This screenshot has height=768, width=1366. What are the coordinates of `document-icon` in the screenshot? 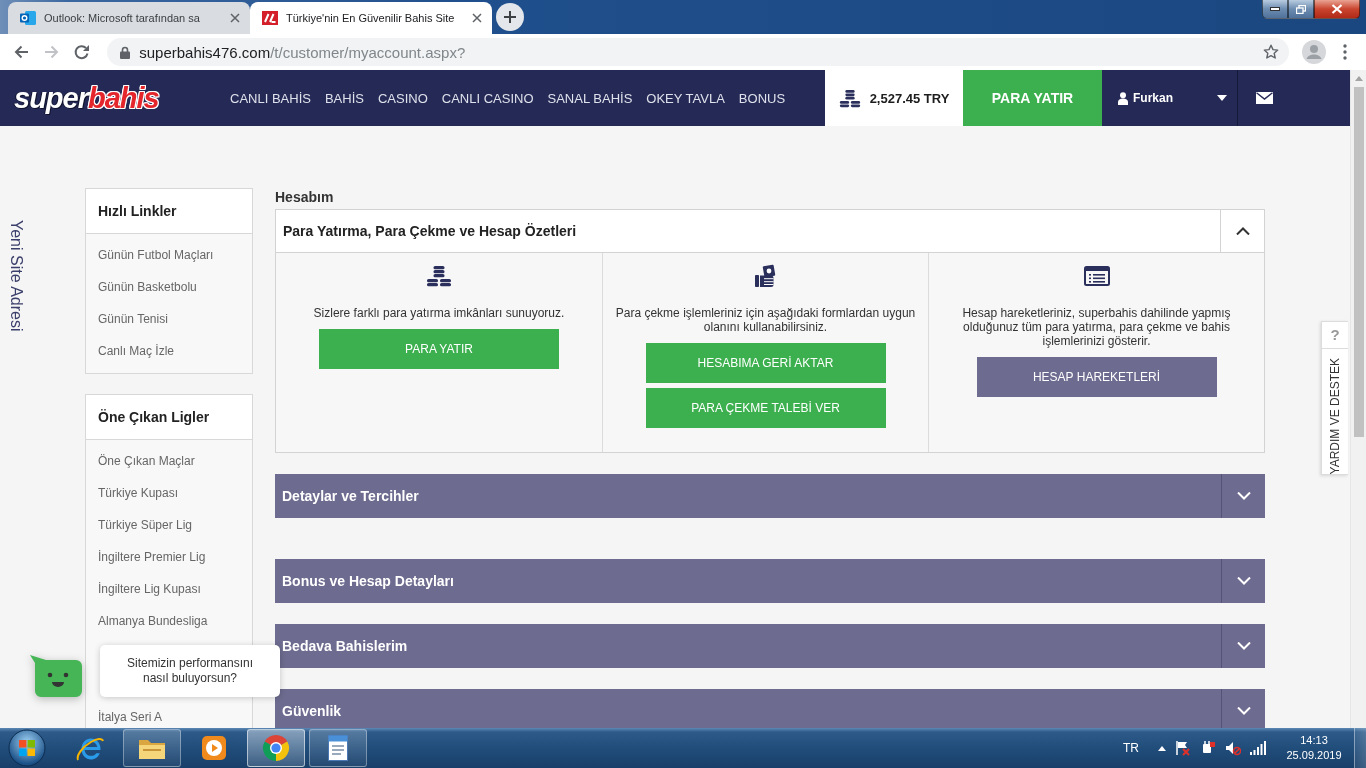 It's located at (338, 748).